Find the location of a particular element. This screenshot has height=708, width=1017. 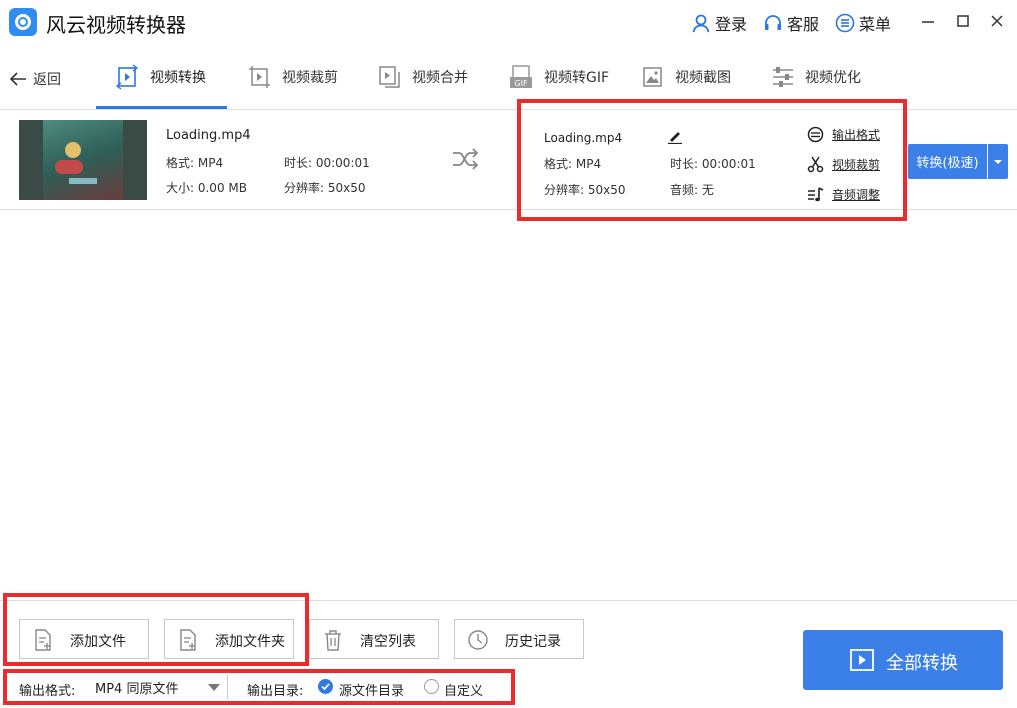

arrow-left-icon is located at coordinates (17, 79).